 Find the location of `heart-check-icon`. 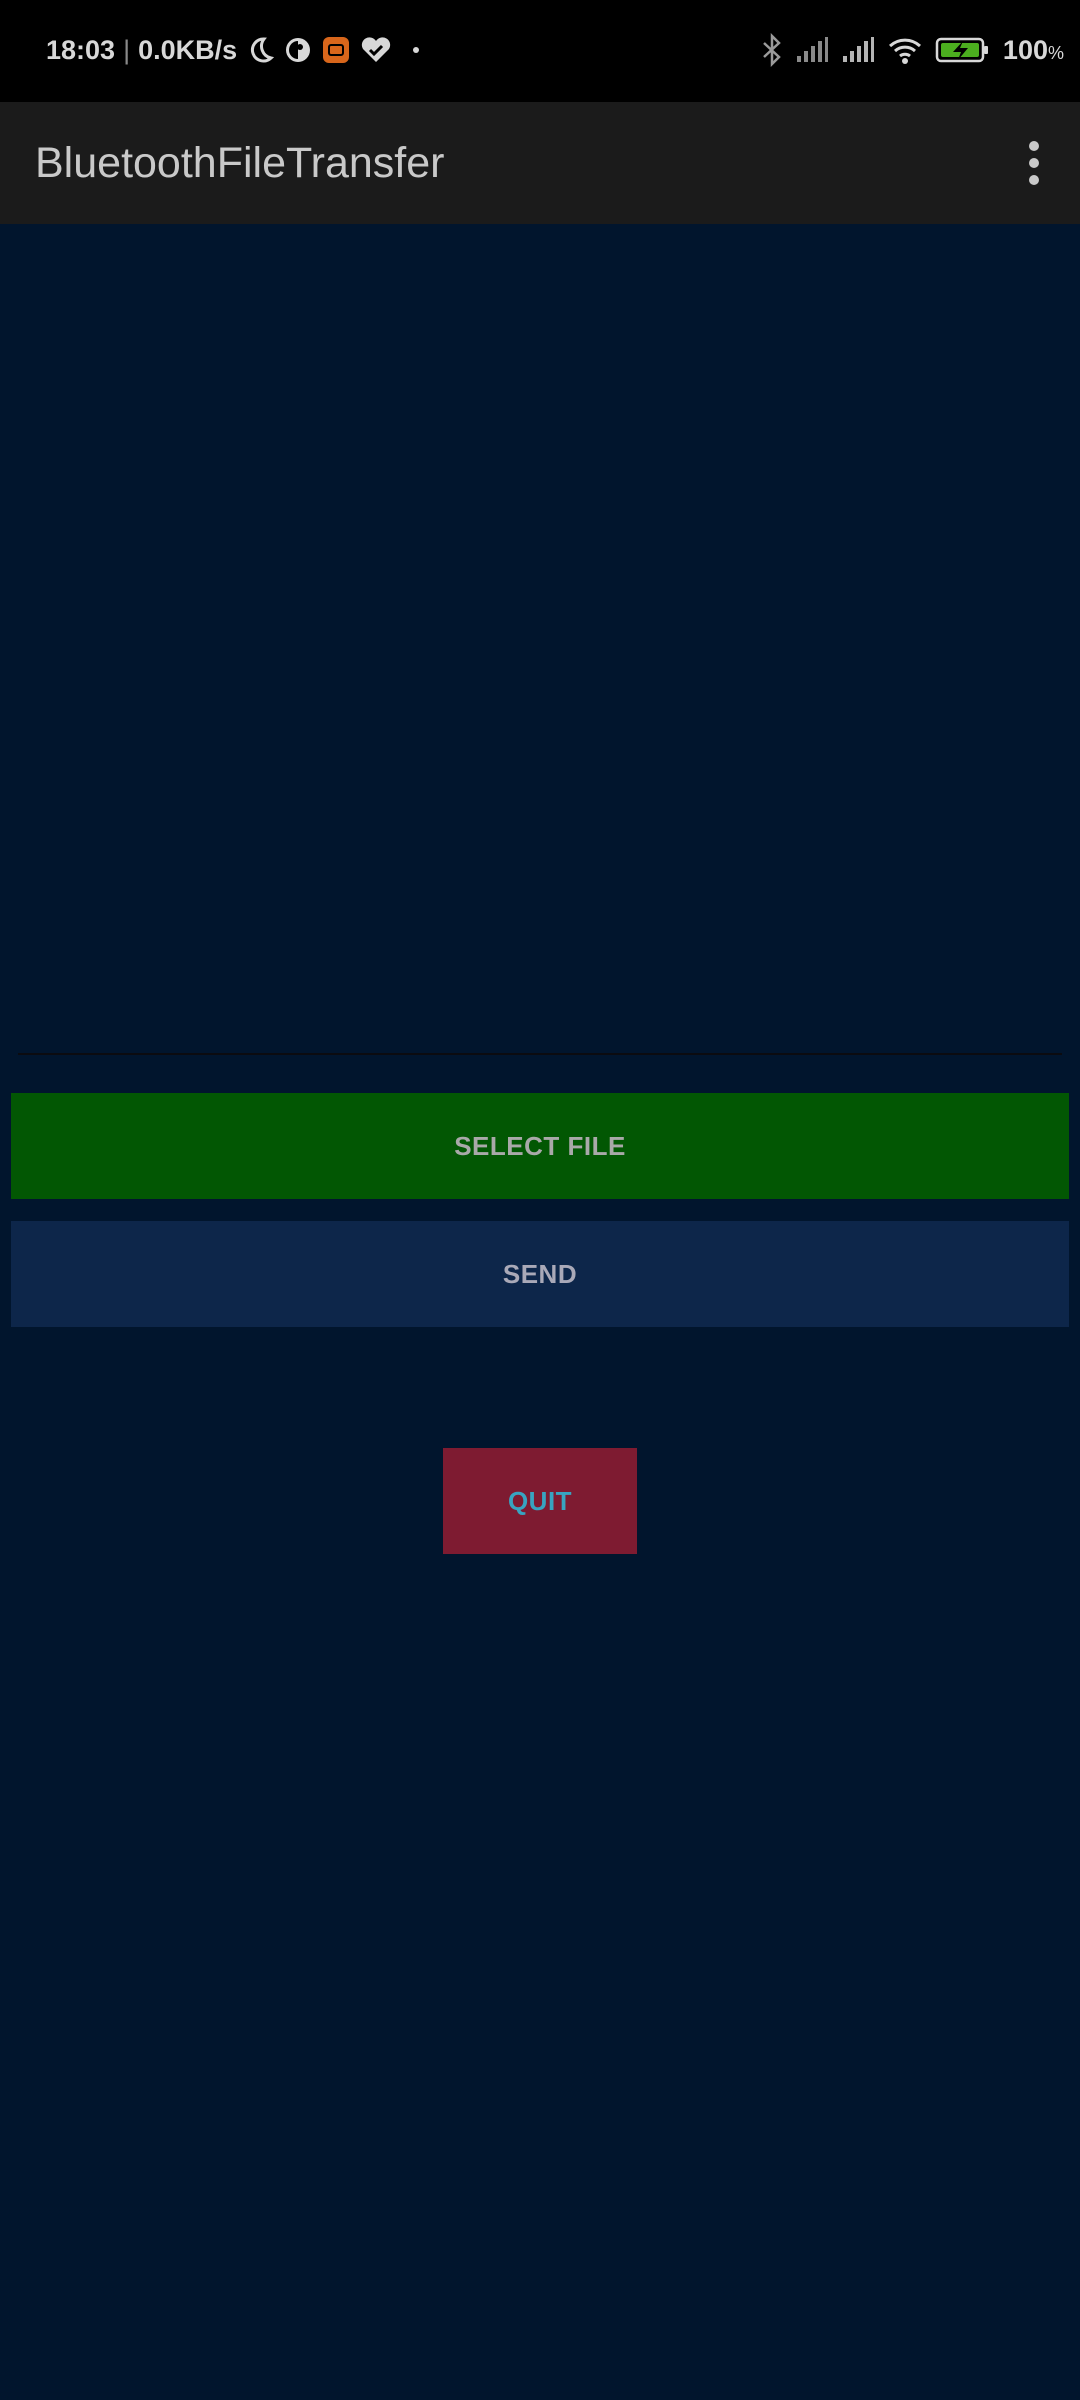

heart-check-icon is located at coordinates (376, 50).